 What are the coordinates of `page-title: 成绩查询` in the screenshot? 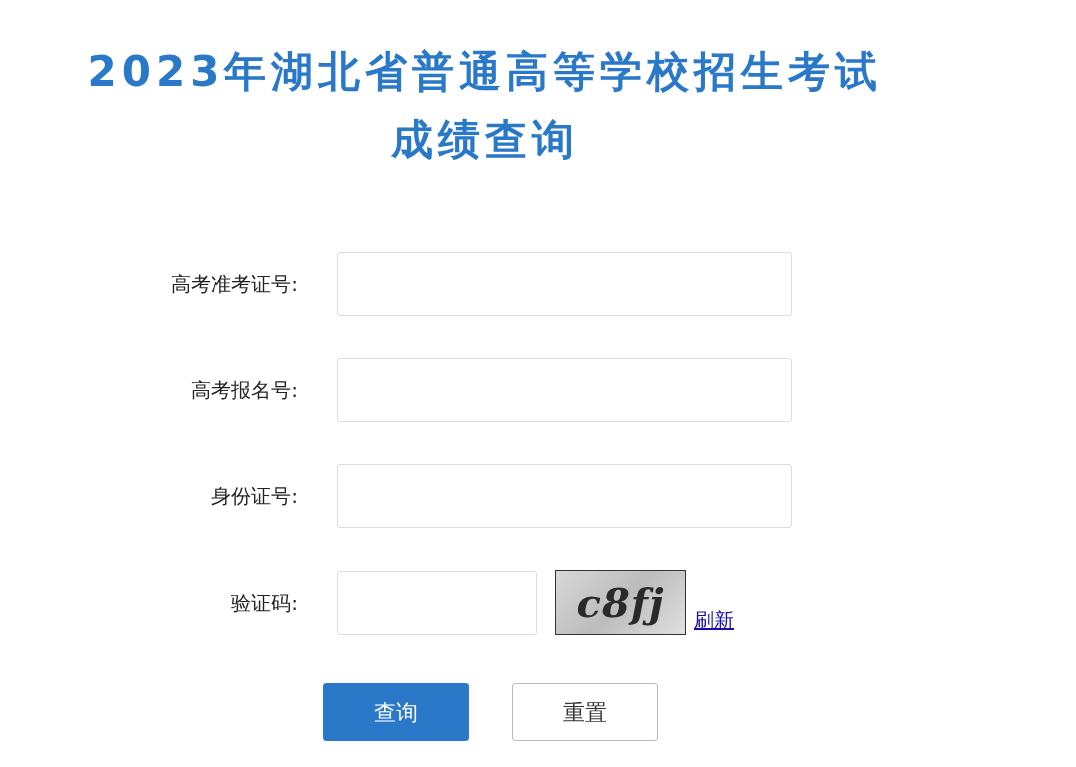 It's located at (485, 140).